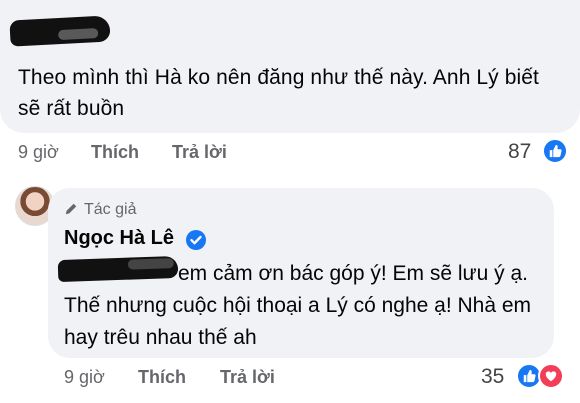 The image size is (580, 403). Describe the element at coordinates (110, 209) in the screenshot. I see `author-tag-label: Tác giả` at that location.